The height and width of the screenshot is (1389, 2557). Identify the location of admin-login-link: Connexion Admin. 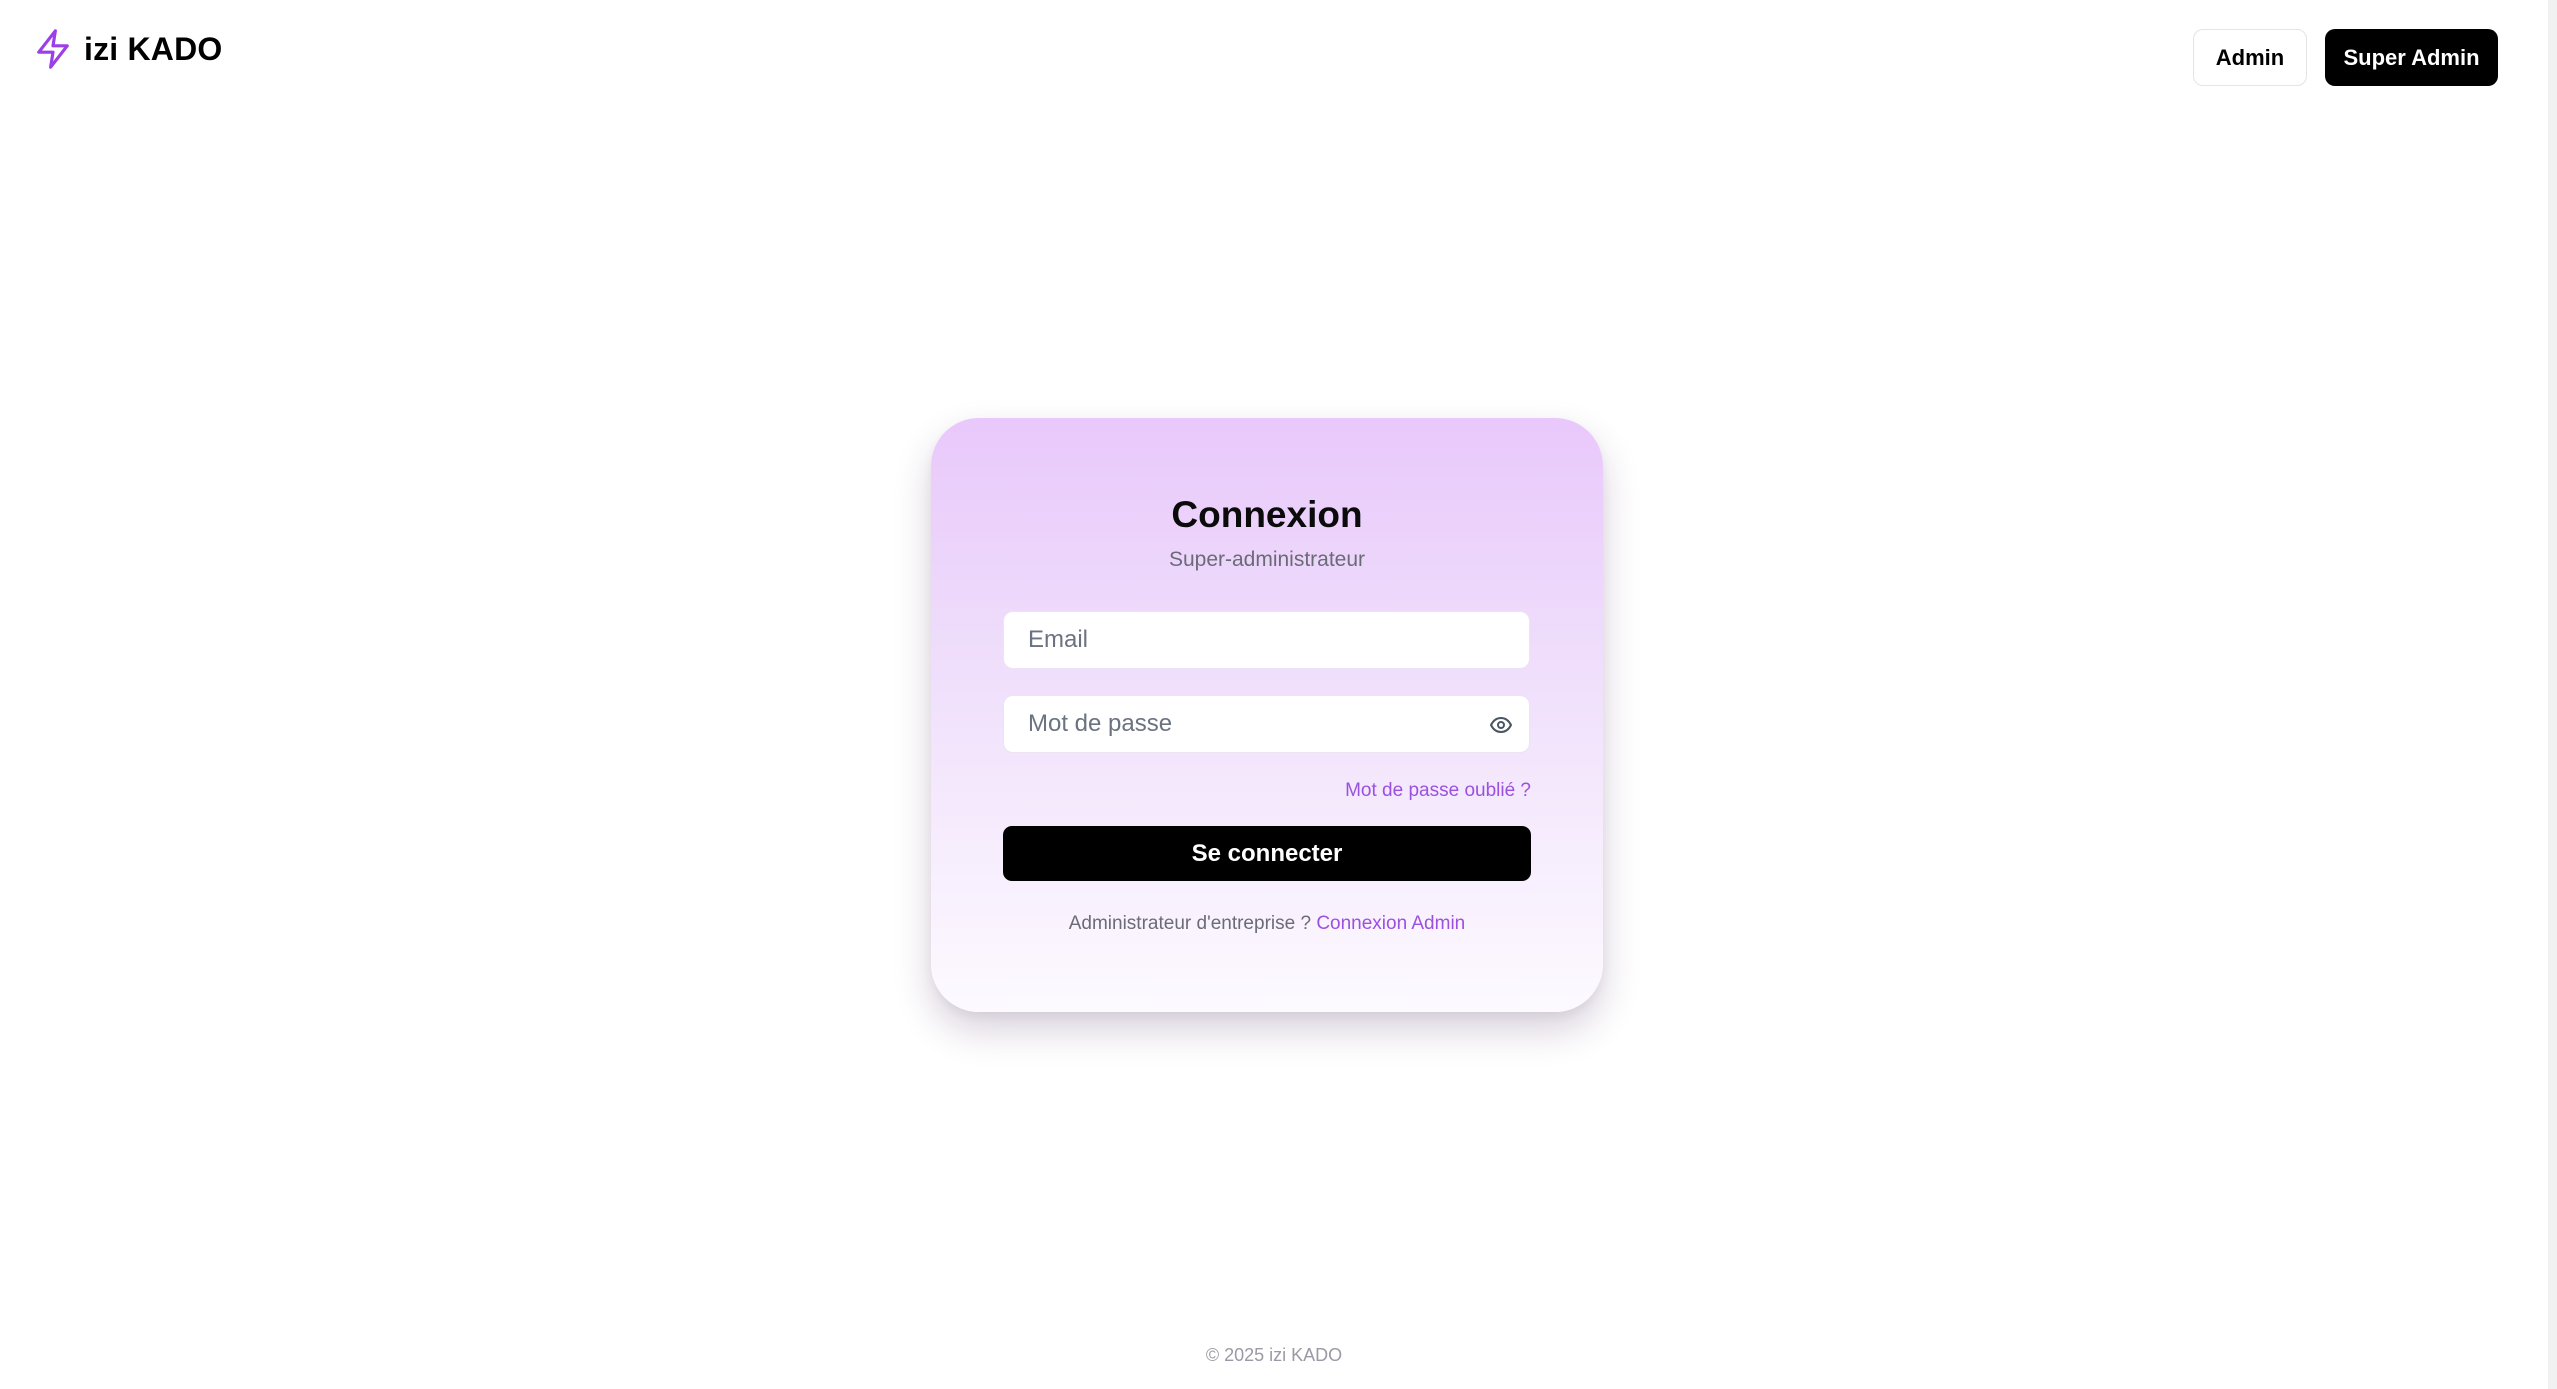
(1390, 923).